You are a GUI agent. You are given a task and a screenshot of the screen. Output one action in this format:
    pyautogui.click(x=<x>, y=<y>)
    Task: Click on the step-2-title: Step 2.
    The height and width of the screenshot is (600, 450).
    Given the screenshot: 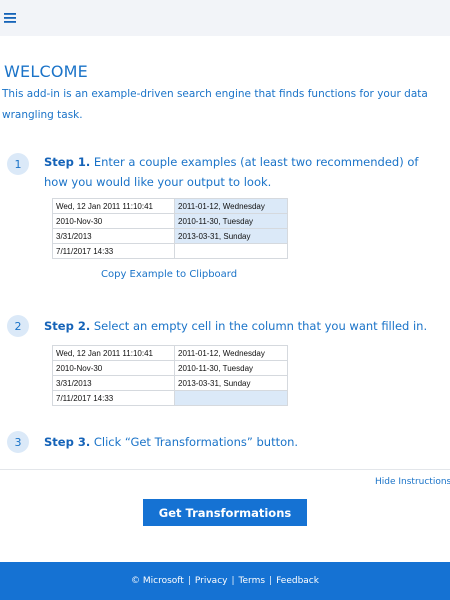 What is the action you would take?
    pyautogui.click(x=67, y=326)
    